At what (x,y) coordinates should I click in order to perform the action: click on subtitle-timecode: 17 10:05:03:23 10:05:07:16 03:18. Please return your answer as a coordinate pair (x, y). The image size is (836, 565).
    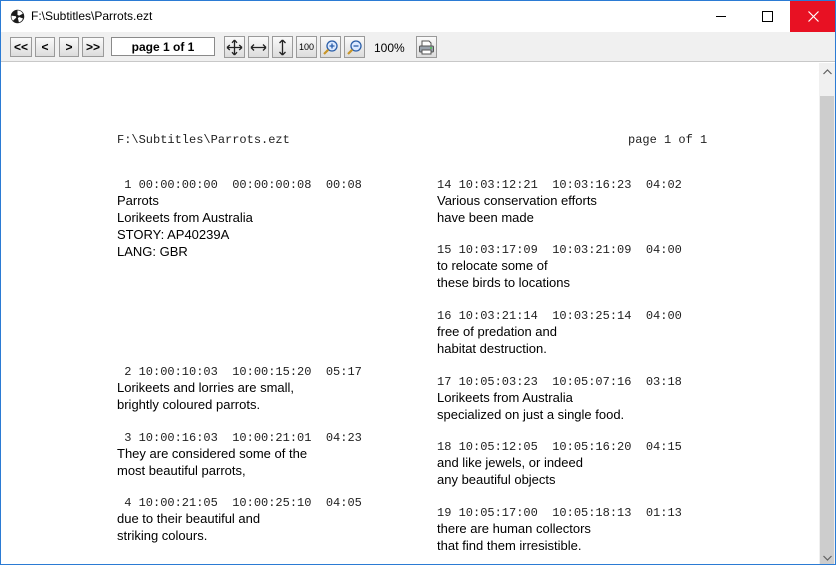
    Looking at the image, I should click on (559, 382).